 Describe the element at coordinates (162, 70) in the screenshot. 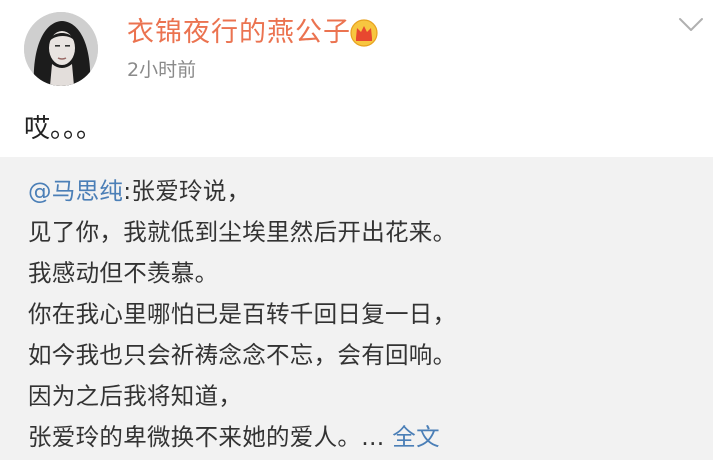

I see `post-timestamp: 2小时前` at that location.